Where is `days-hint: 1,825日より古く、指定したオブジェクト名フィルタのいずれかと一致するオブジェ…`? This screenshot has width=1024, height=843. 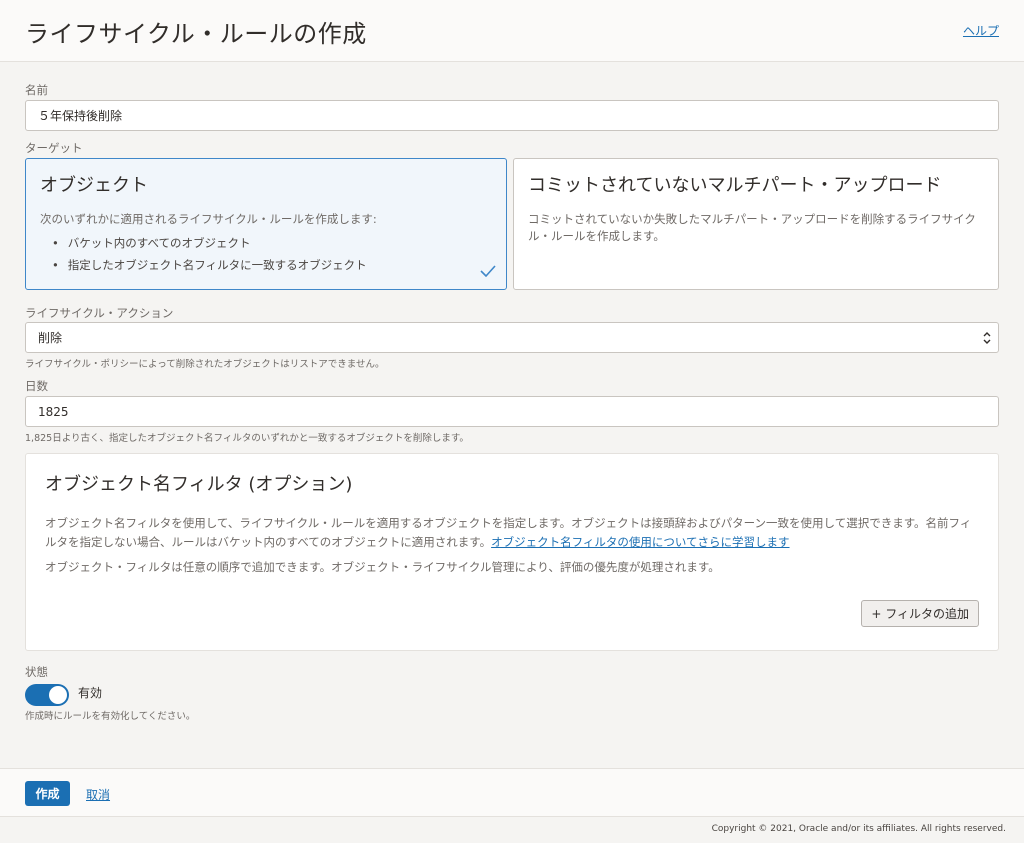 days-hint: 1,825日より古く、指定したオブジェクト名フィルタのいずれかと一致するオブジェ… is located at coordinates (247, 438).